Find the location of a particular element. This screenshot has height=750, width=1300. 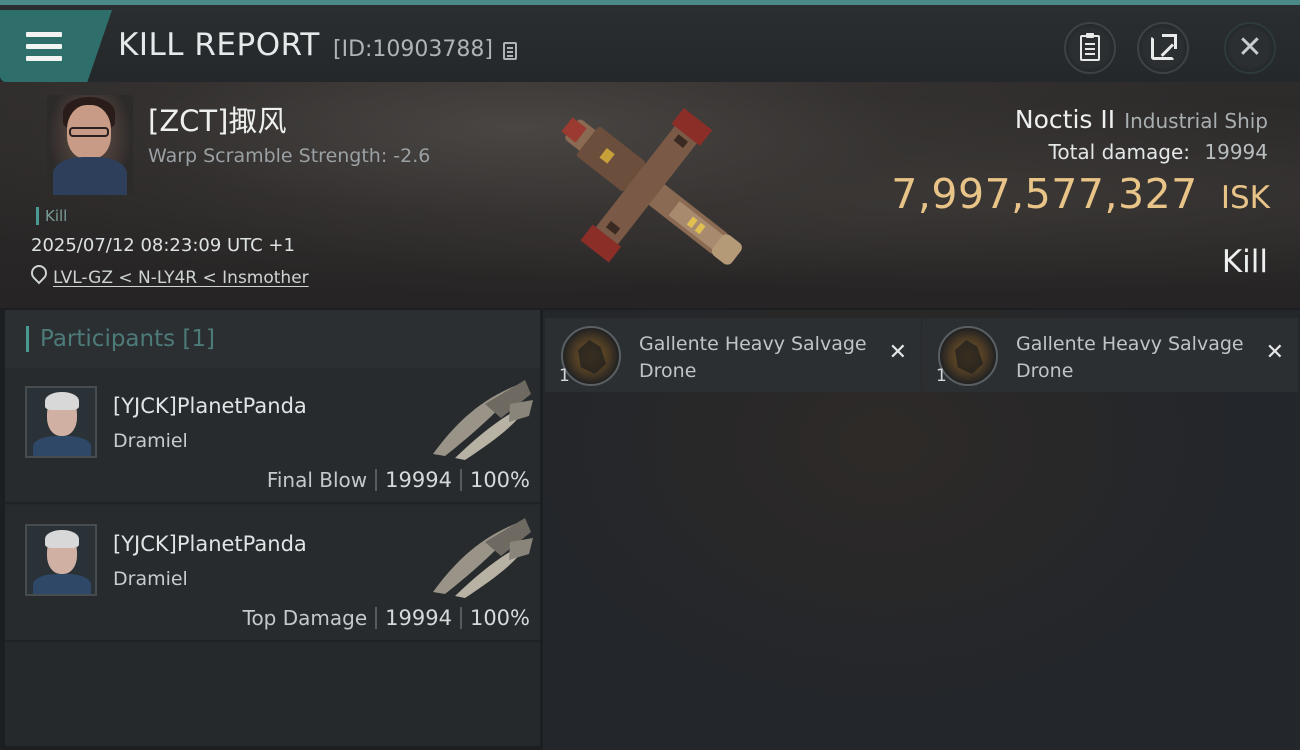

victim-avatar is located at coordinates (90, 145).